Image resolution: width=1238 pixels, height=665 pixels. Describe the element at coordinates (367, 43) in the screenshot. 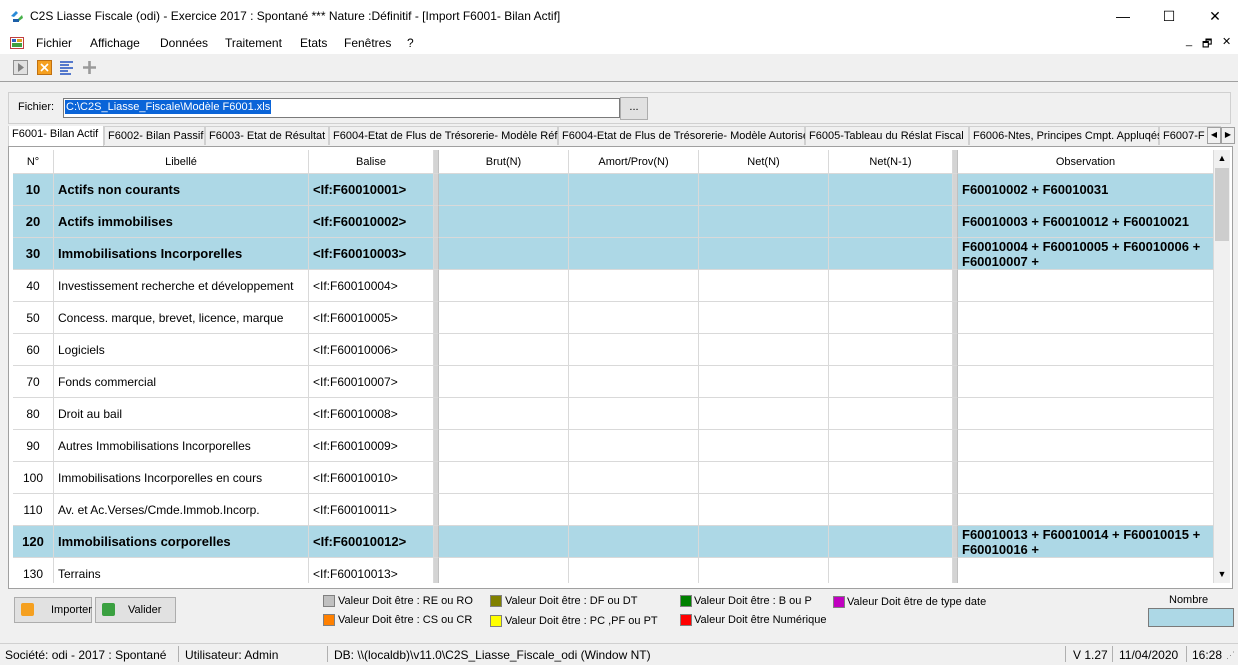

I see `menu-fenetres: Fenêtres` at that location.